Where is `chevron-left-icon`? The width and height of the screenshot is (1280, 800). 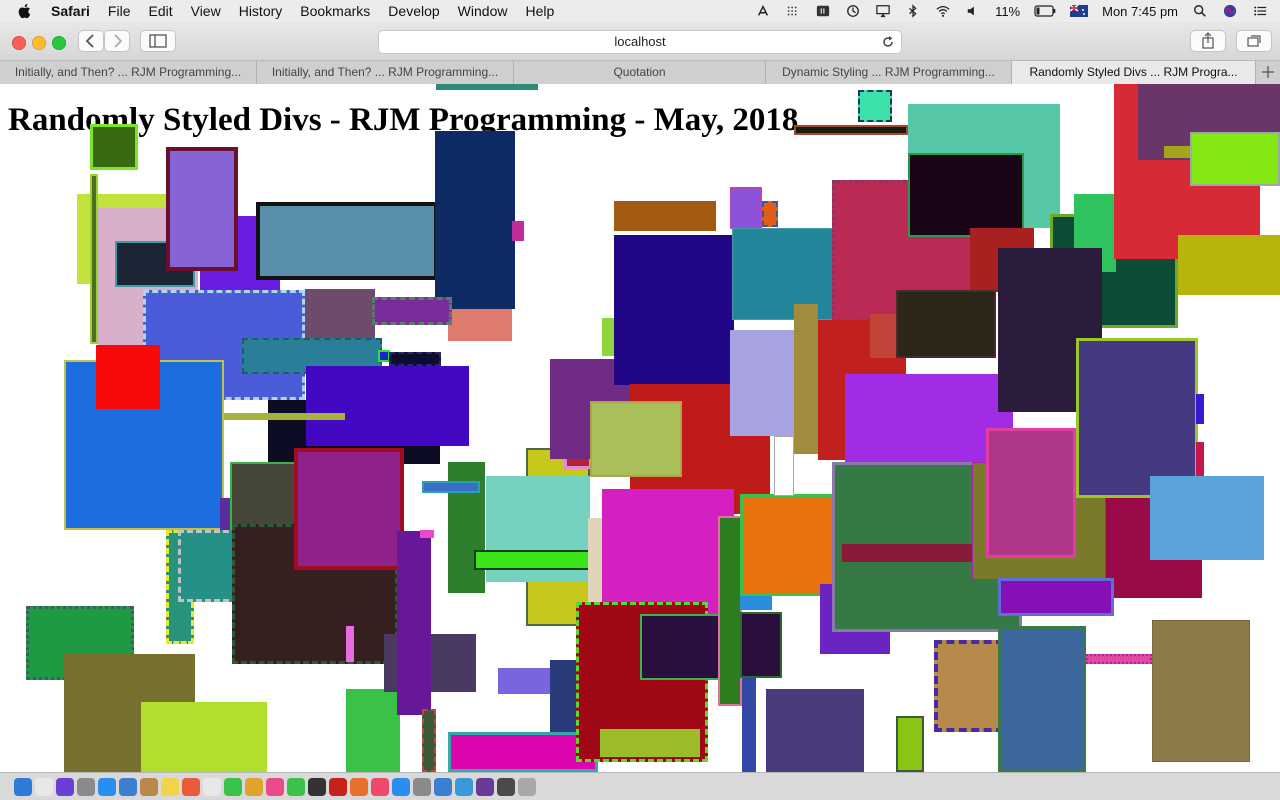
chevron-left-icon is located at coordinates (89, 41).